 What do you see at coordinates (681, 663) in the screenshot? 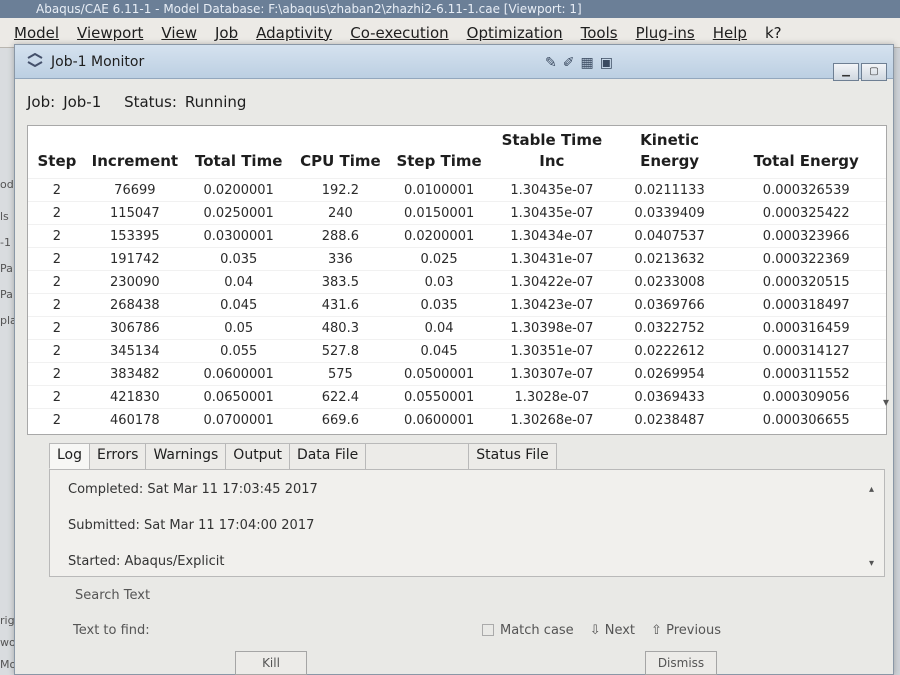
I see `dismiss-button: Dismiss` at bounding box center [681, 663].